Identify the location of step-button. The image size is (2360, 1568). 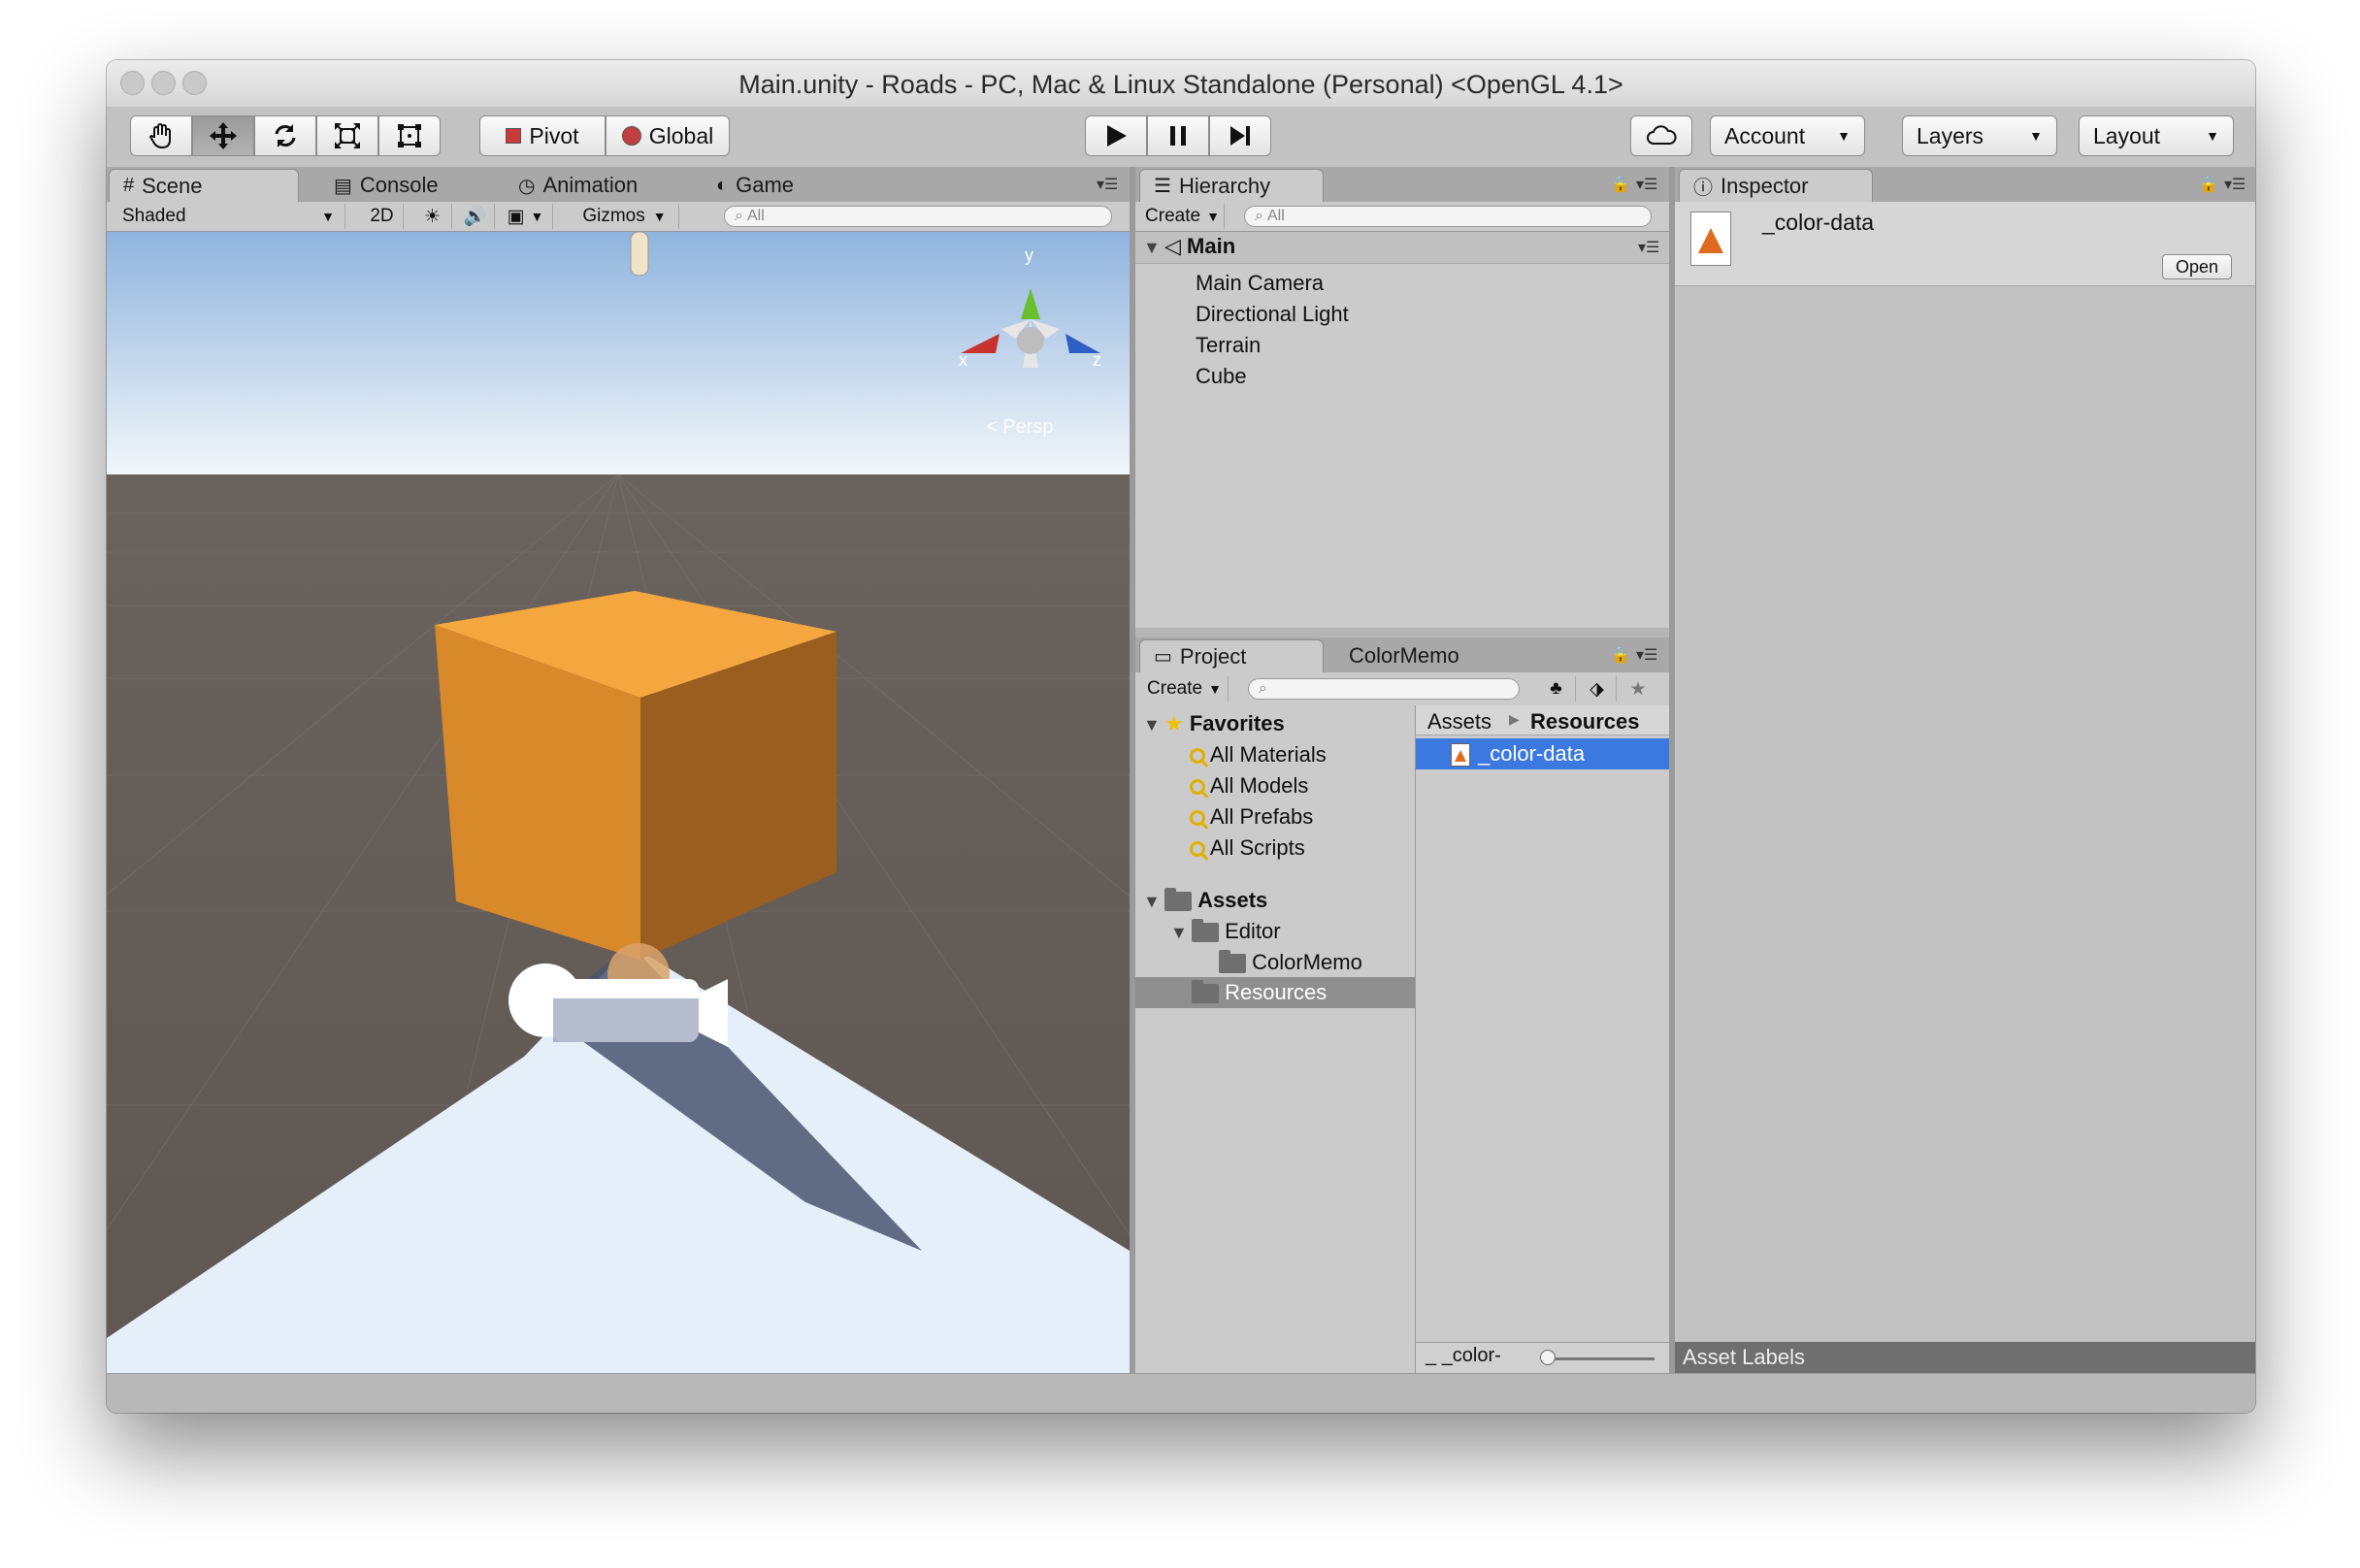
(1240, 135).